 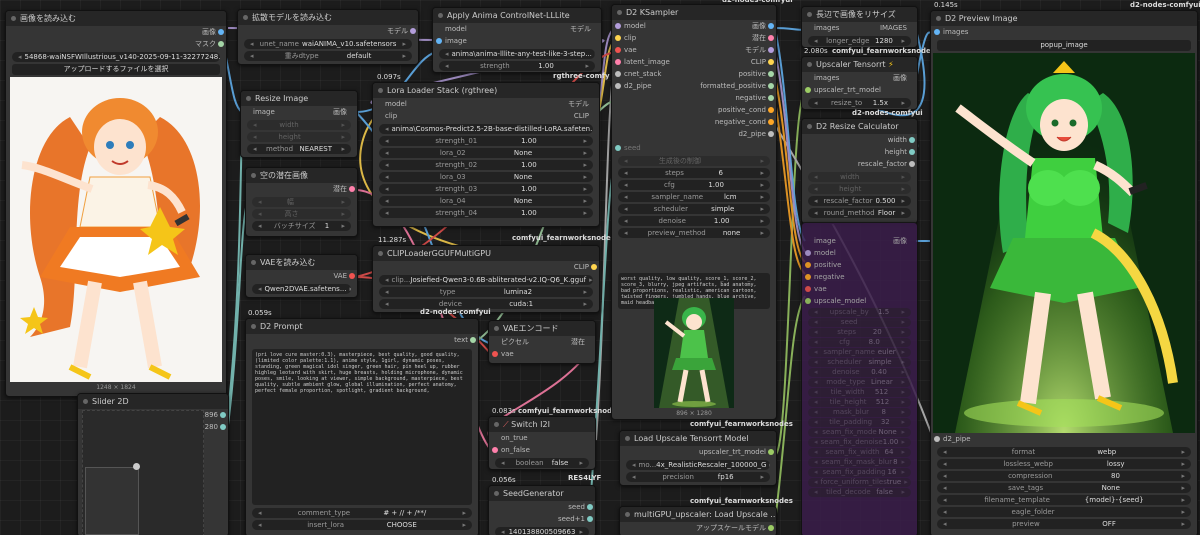 I want to click on output-seed1-port, so click(x=590, y=519).